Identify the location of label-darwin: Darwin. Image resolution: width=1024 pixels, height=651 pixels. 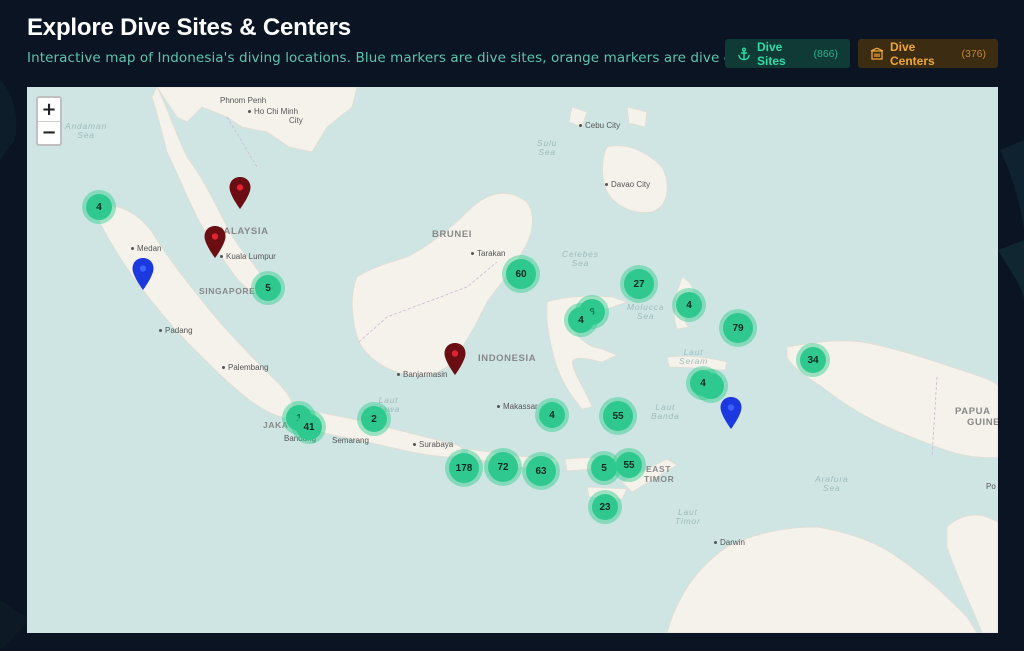
(729, 542).